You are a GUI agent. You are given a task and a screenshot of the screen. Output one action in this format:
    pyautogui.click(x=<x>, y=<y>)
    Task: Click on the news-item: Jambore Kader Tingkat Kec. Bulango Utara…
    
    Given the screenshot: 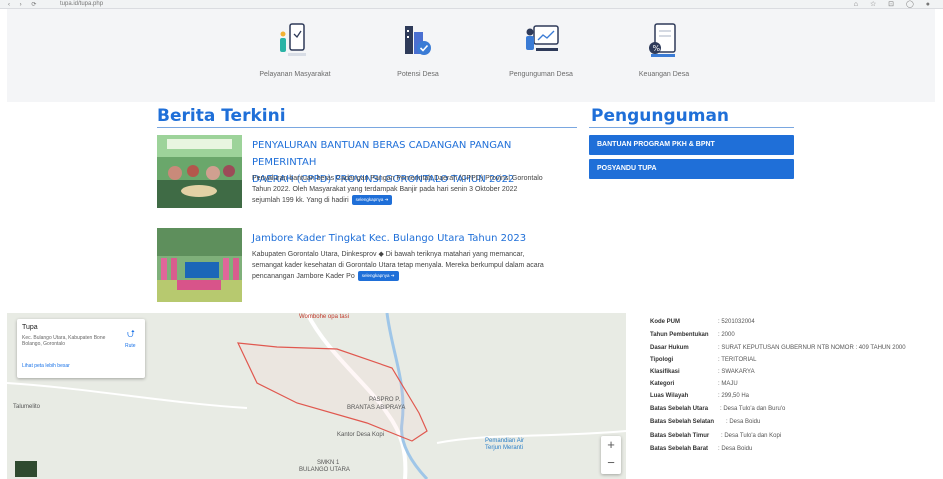 What is the action you would take?
    pyautogui.click(x=367, y=268)
    